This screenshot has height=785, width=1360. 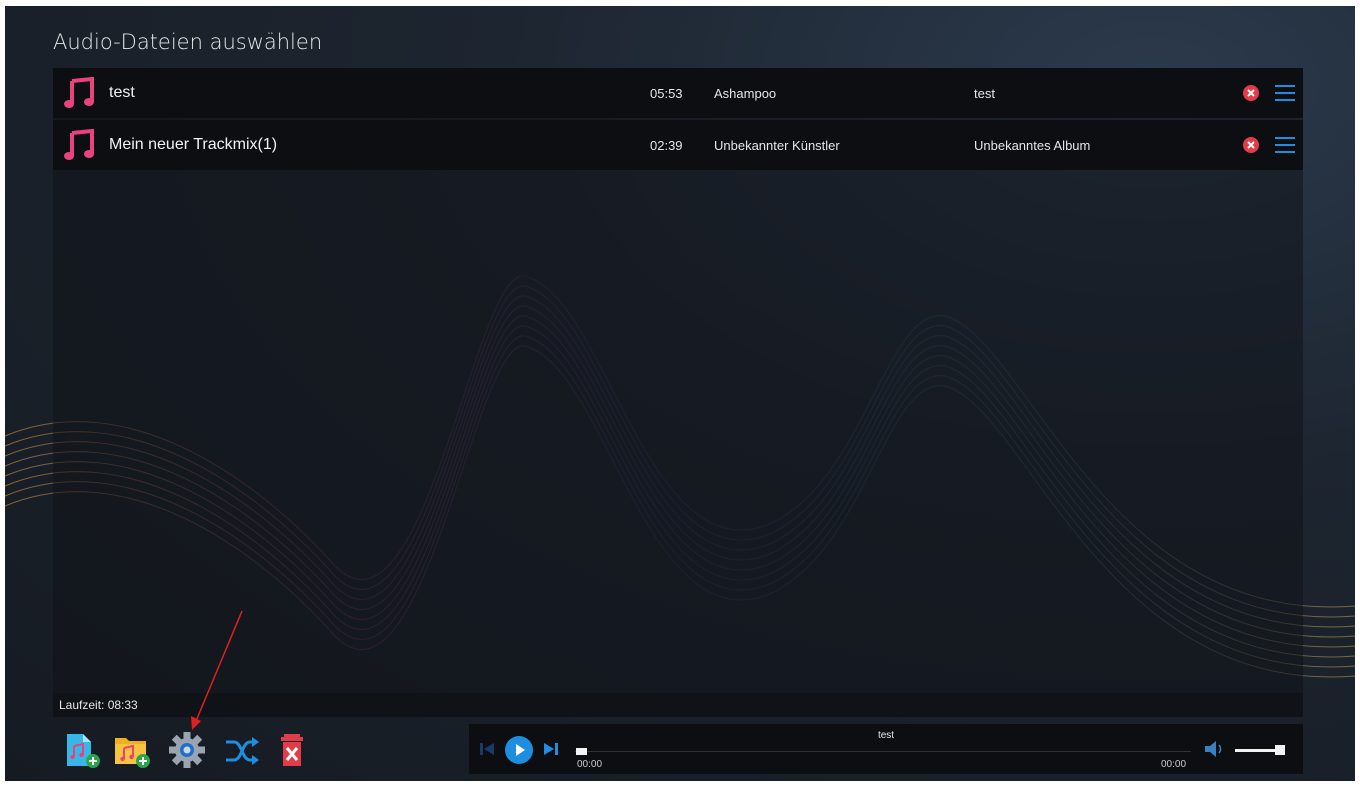 I want to click on seek-bar, so click(x=883, y=751).